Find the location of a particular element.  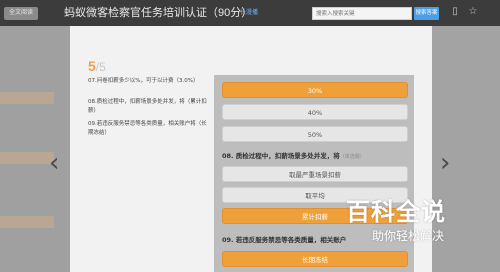

star-icon: ☆ is located at coordinates (473, 12).